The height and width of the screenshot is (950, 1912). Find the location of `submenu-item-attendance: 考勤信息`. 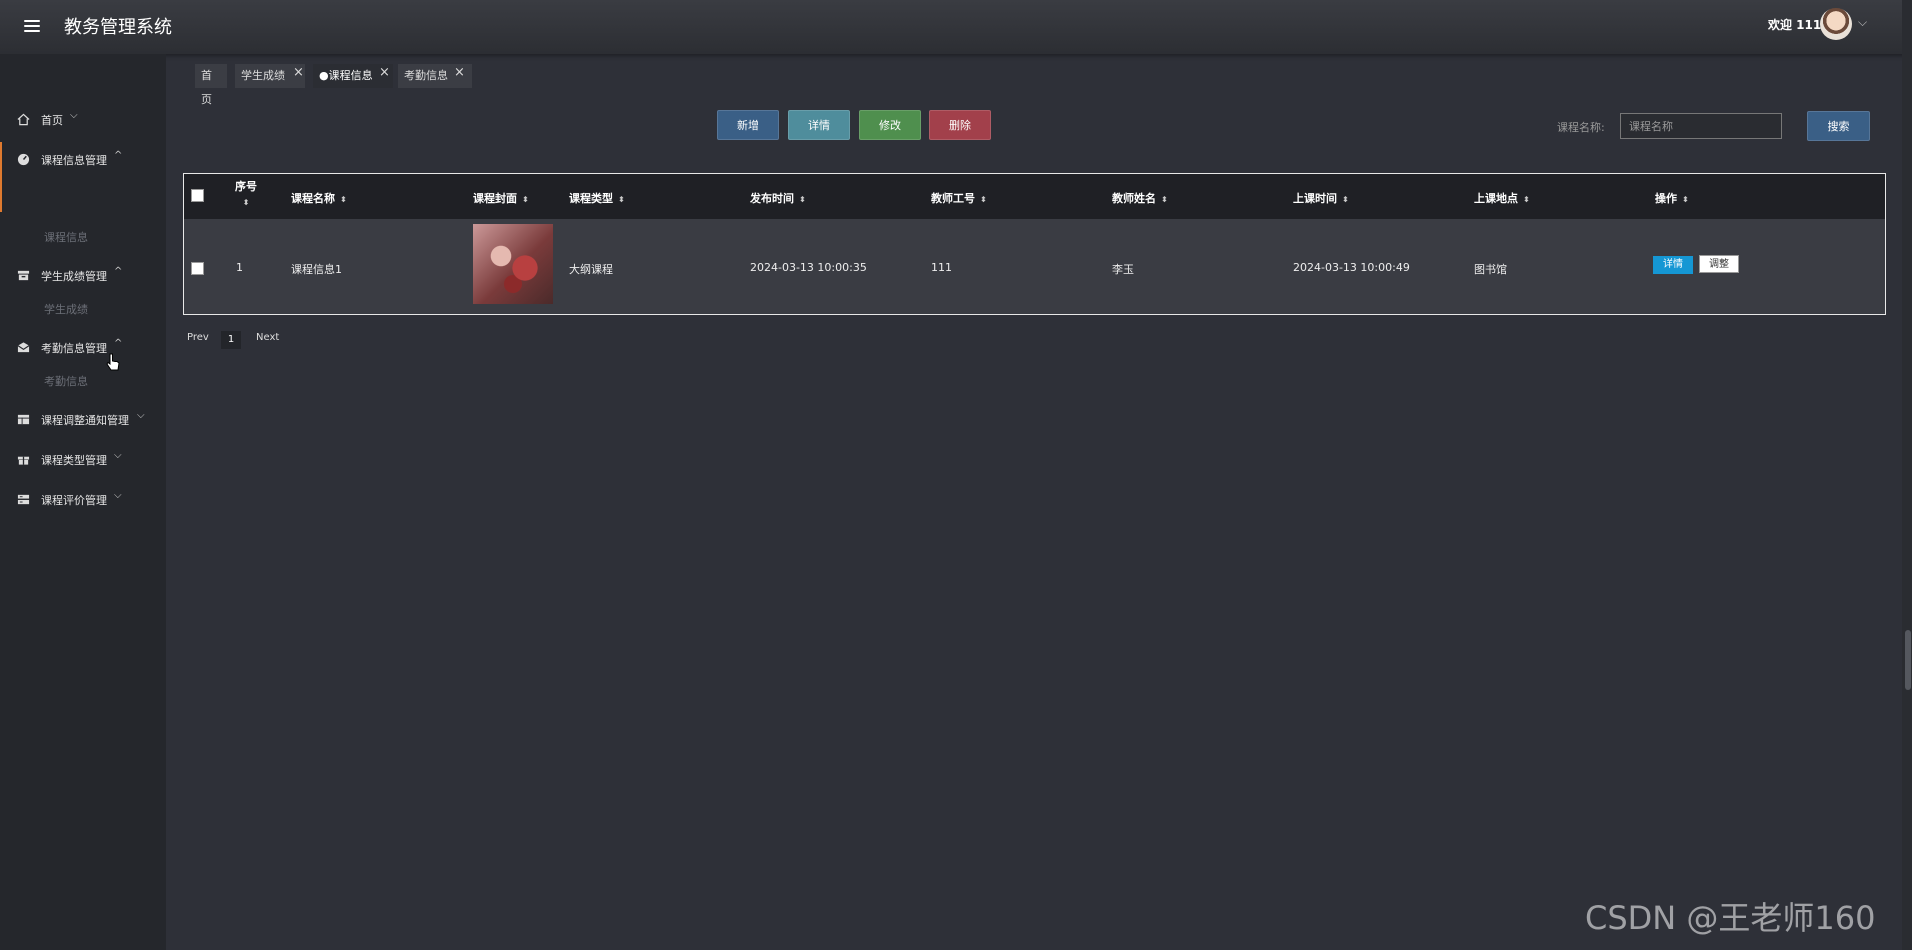

submenu-item-attendance: 考勤信息 is located at coordinates (66, 381).